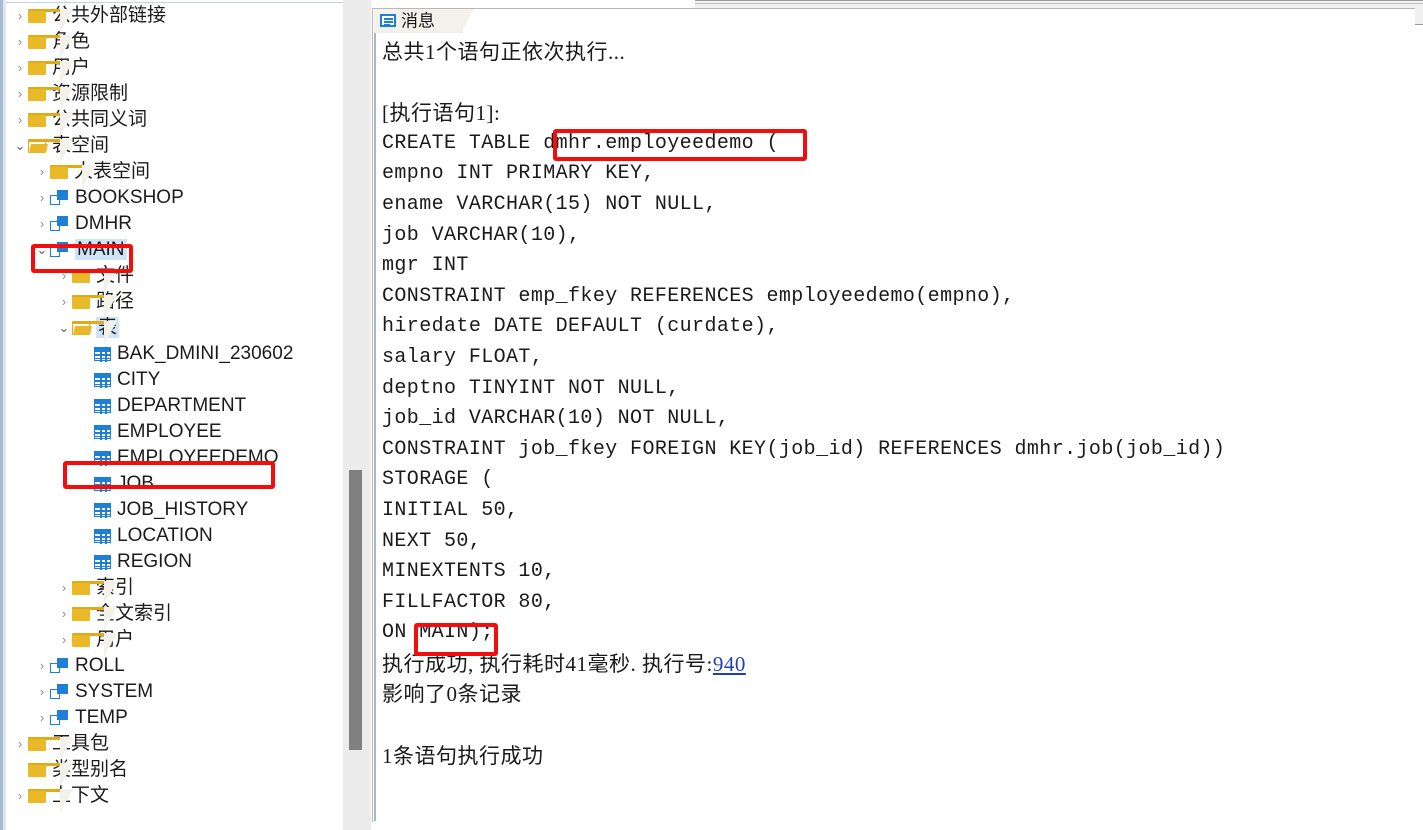 Image resolution: width=1423 pixels, height=830 pixels. What do you see at coordinates (174, 772) in the screenshot?
I see `tree-item-类型别名: ›类型别名` at bounding box center [174, 772].